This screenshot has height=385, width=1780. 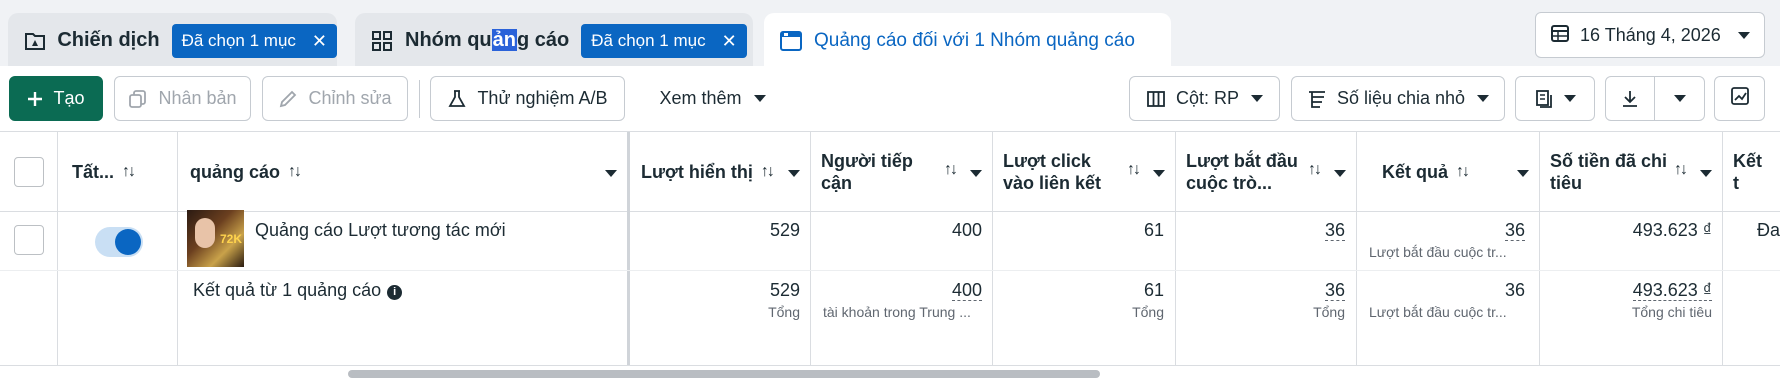 I want to click on summary-conversations-value: 36, so click(x=1334, y=290).